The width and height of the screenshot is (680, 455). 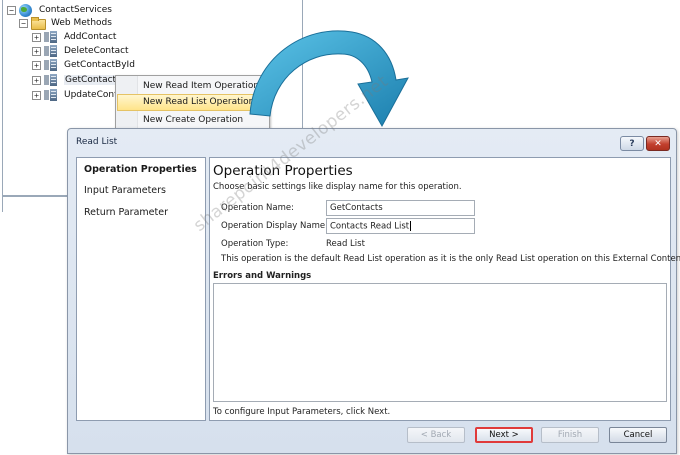 What do you see at coordinates (81, 23) in the screenshot?
I see `tree-node-label: Web Methods` at bounding box center [81, 23].